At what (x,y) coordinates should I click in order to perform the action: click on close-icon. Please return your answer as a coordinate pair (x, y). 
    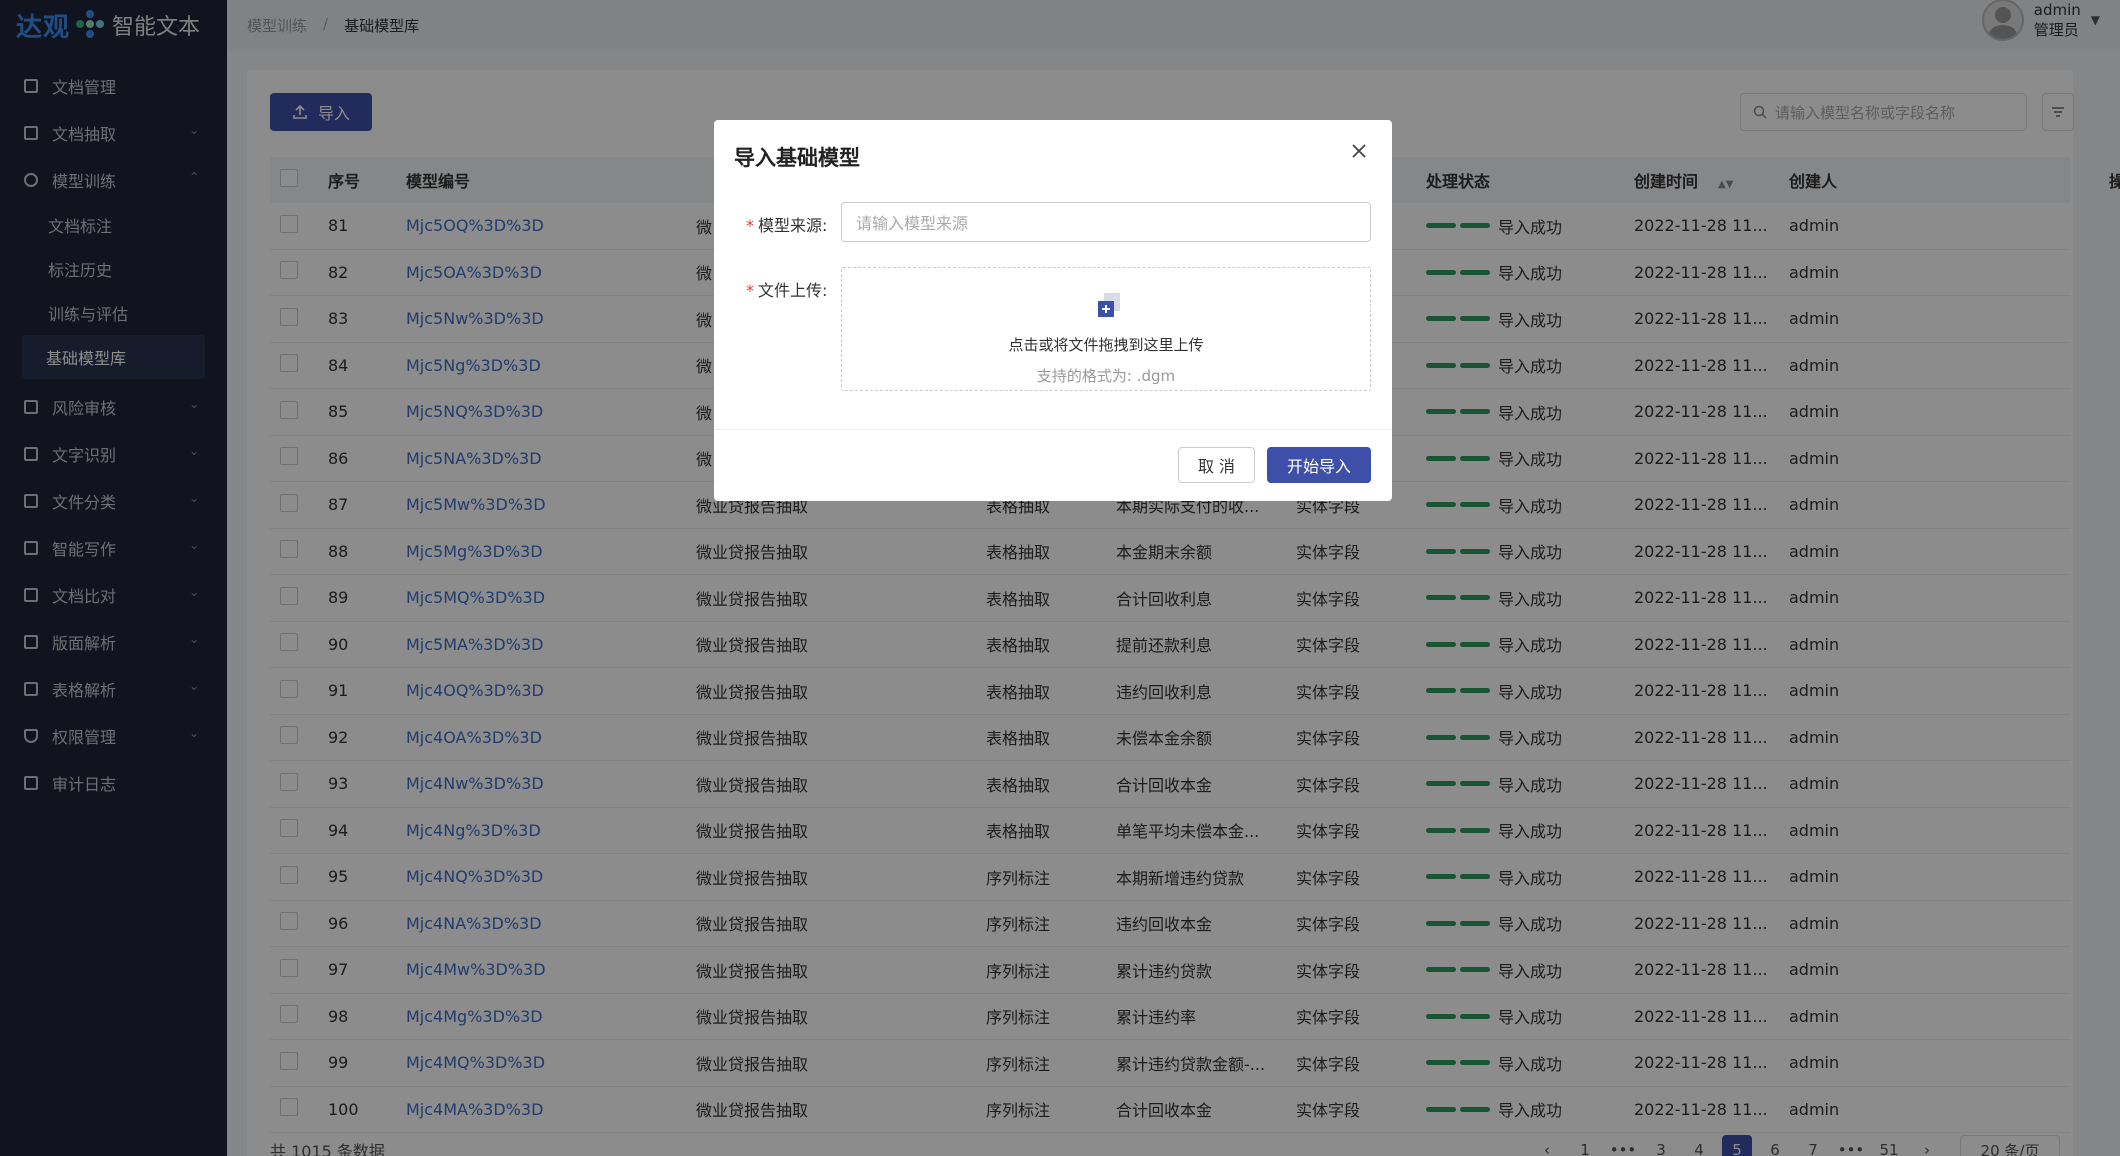
    Looking at the image, I should click on (1359, 151).